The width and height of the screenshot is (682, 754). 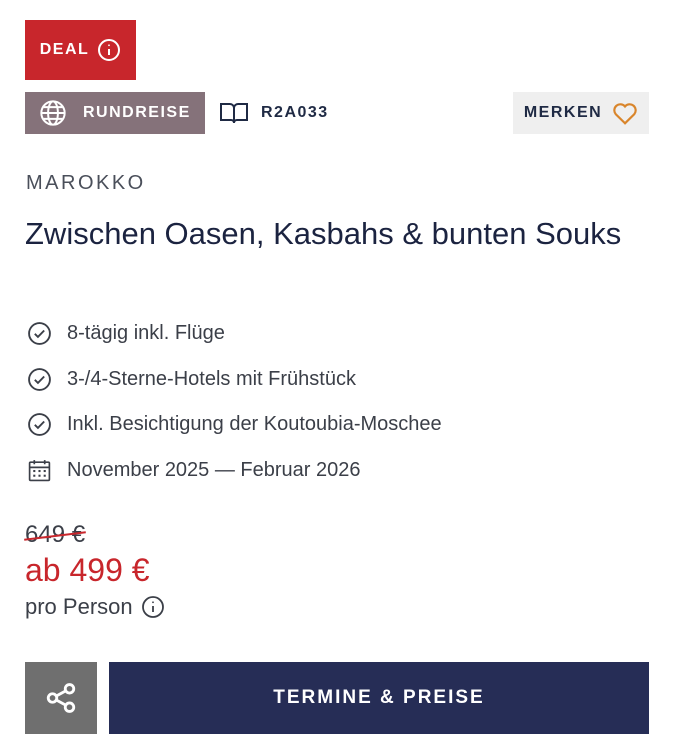 I want to click on feature-item: November 2025 — Februar 2026, so click(x=234, y=471).